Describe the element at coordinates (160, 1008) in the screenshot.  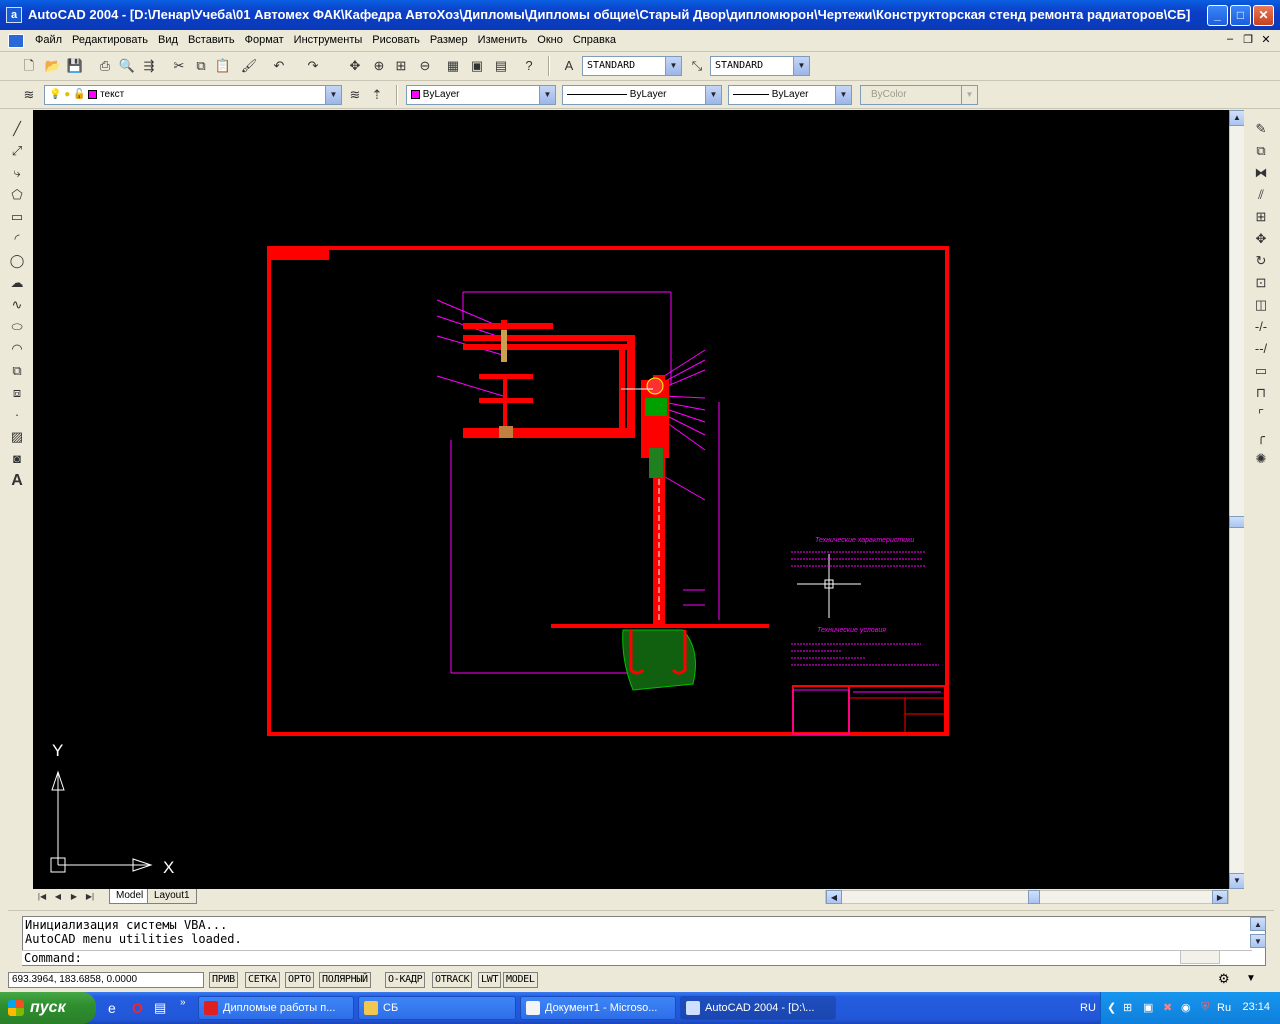
I see `quicklaunch-doc-icon: ▤` at that location.